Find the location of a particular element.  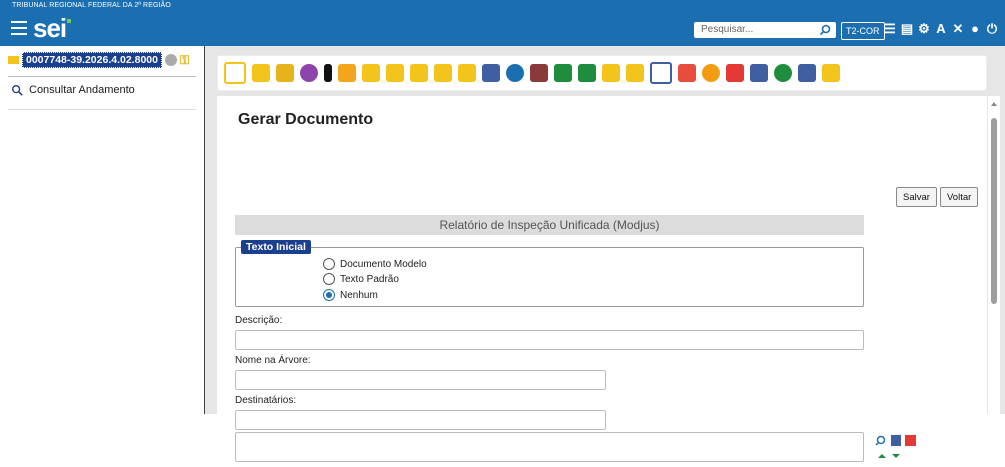

email-icon is located at coordinates (491, 73).